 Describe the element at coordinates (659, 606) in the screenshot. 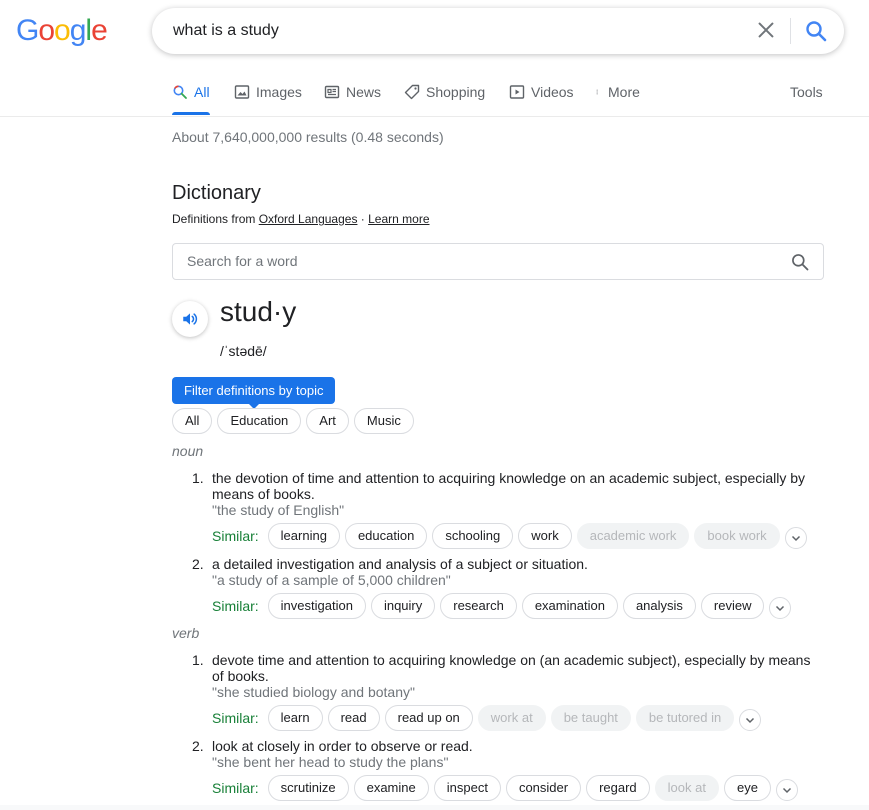

I see `similar-chip: analysis` at that location.